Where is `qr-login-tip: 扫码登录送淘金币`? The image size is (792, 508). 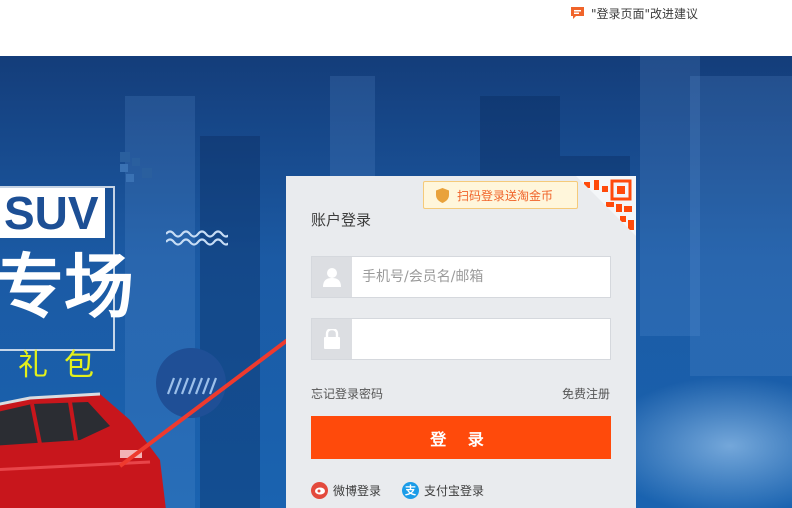
qr-login-tip: 扫码登录送淘金币 is located at coordinates (500, 195).